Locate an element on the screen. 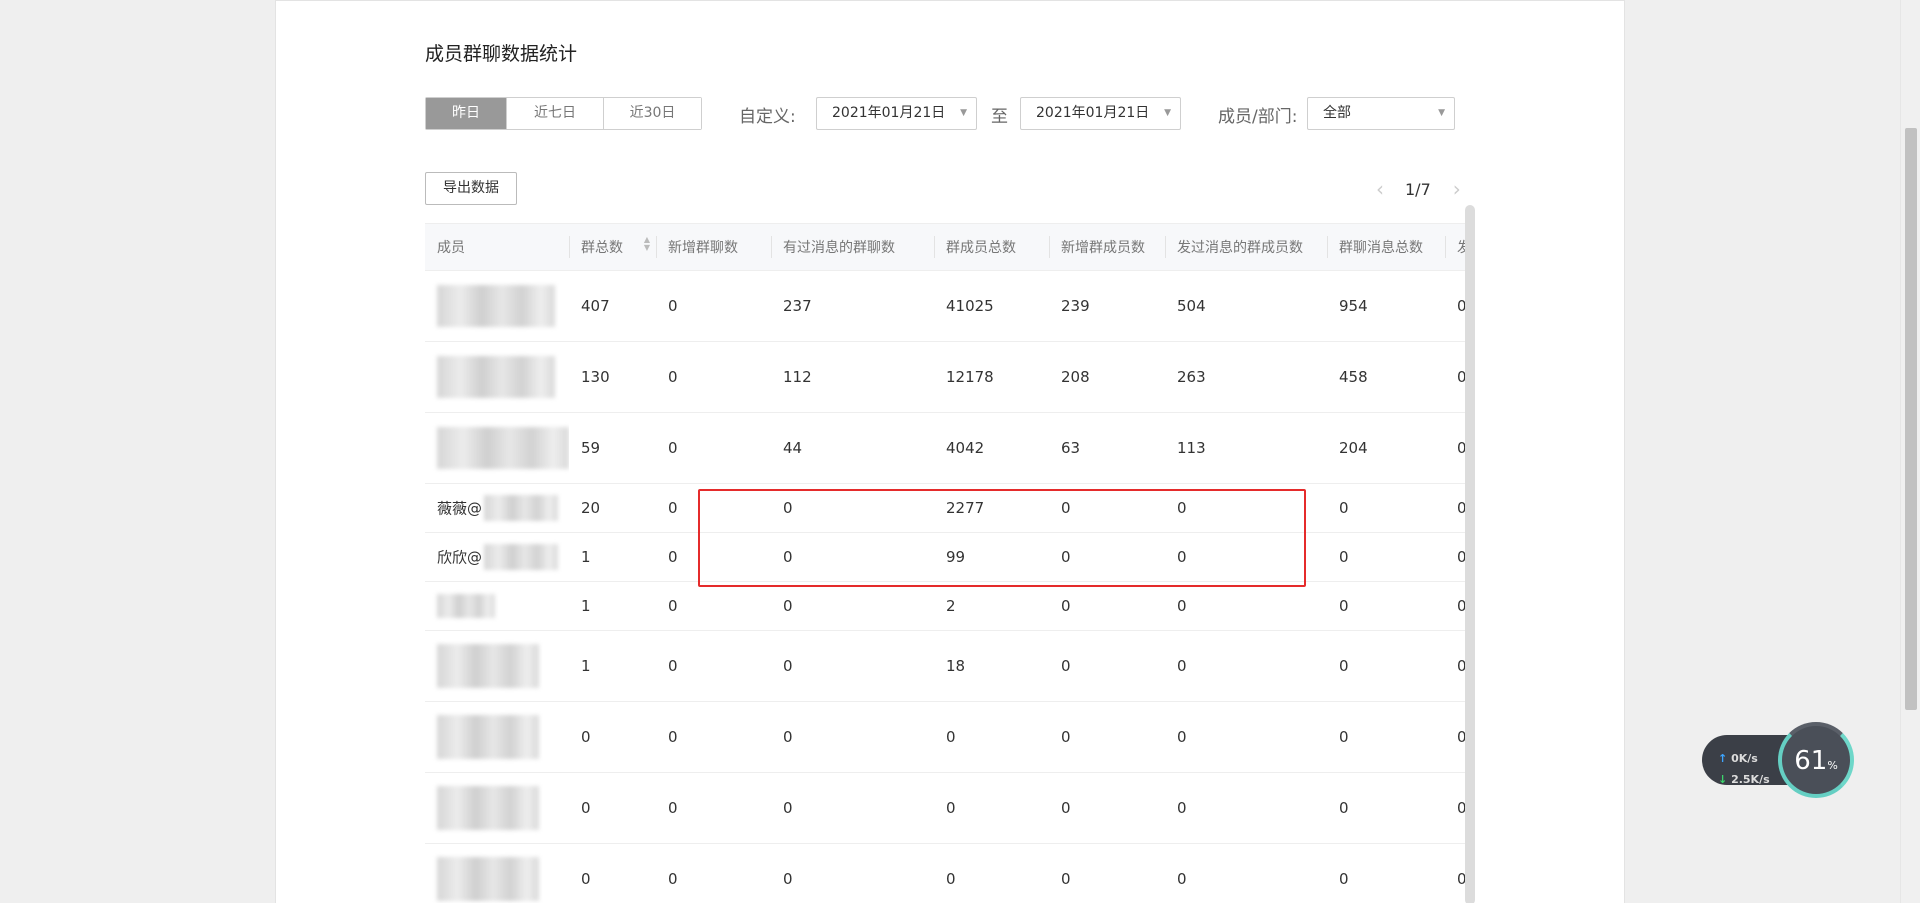 This screenshot has height=903, width=1920. member-select: 全部 ▼ is located at coordinates (1381, 113).